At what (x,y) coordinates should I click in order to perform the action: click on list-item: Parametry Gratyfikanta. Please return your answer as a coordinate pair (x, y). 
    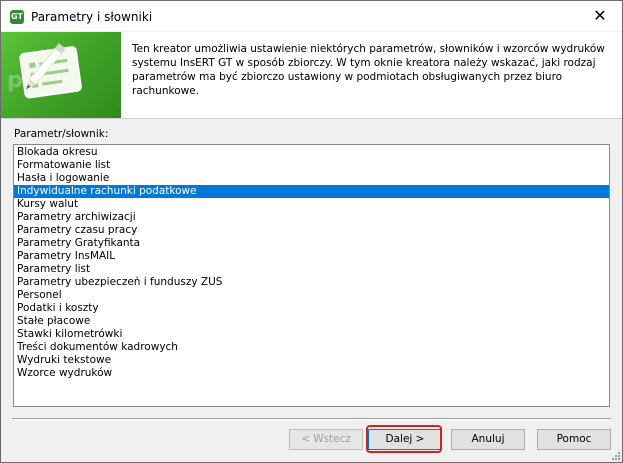
    Looking at the image, I should click on (311, 243).